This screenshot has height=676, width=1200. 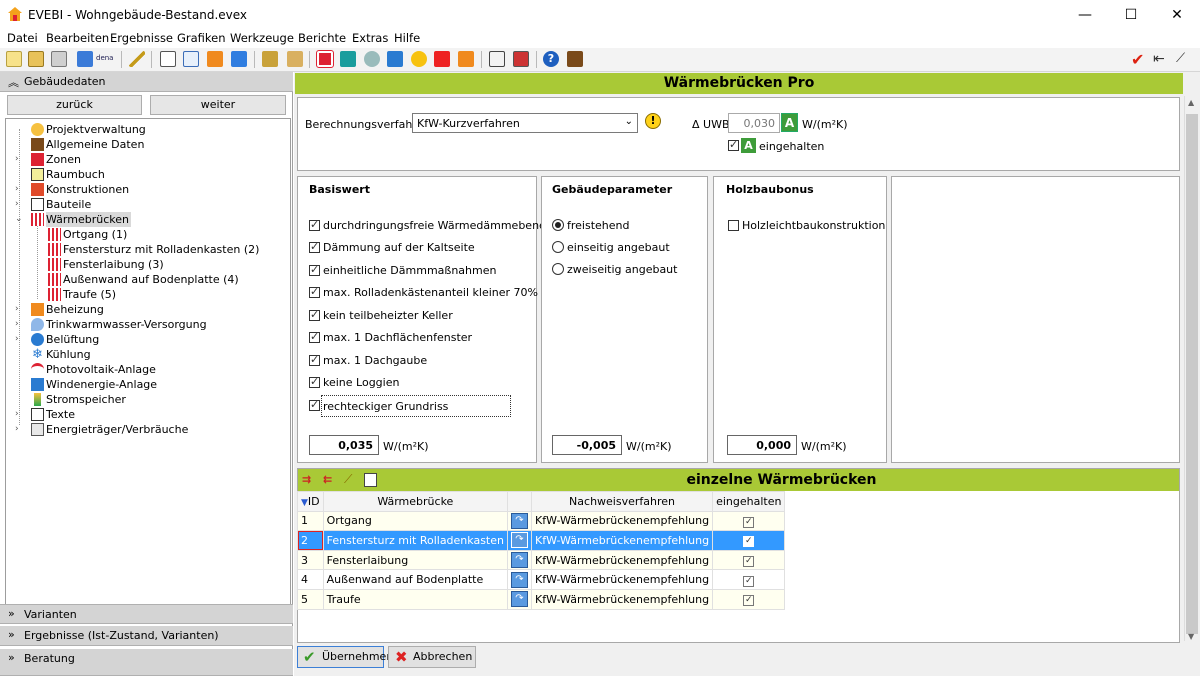 I want to click on sun-icon, so click(x=419, y=59).